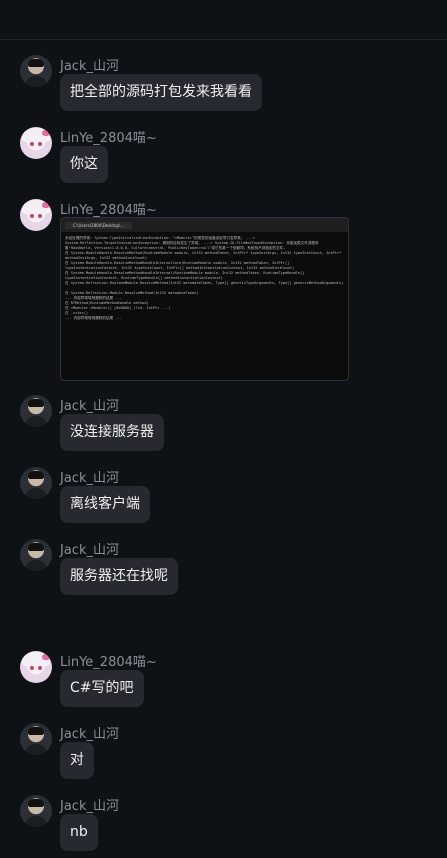 This screenshot has width=447, height=858. I want to click on message-bubble: 没连接服务器, so click(112, 432).